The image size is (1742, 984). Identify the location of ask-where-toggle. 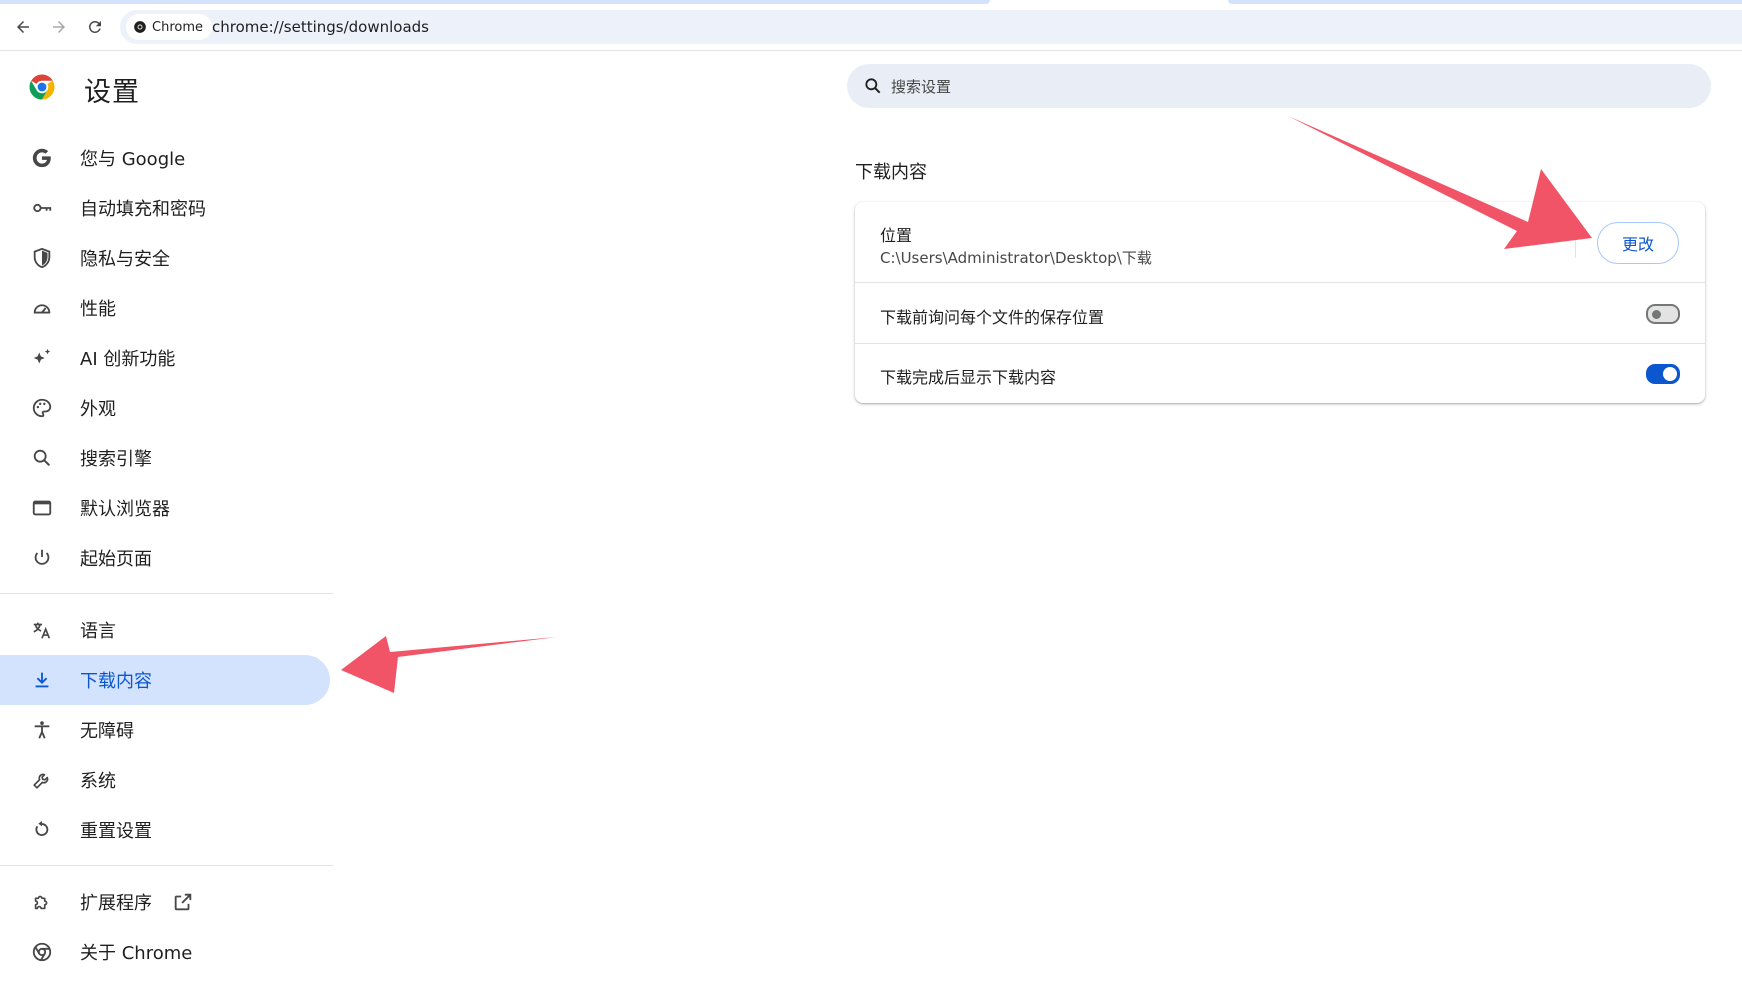
(1663, 314).